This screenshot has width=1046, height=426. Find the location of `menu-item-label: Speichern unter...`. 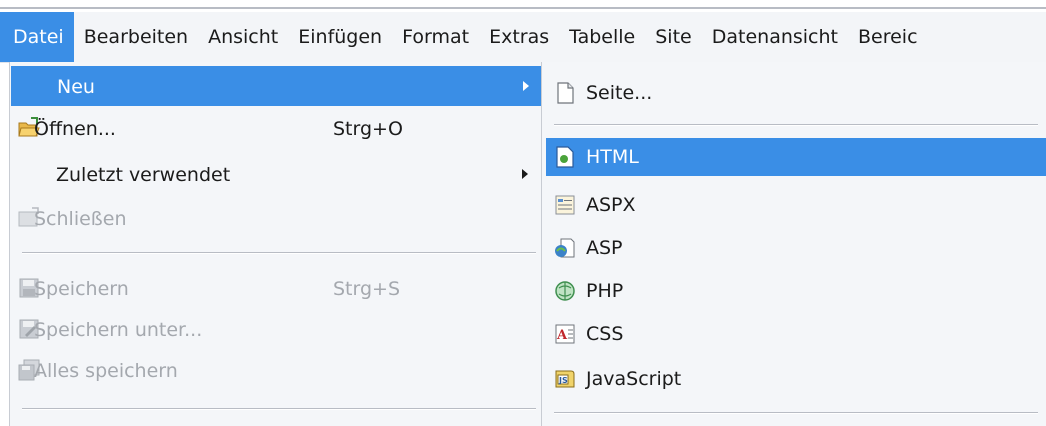

menu-item-label: Speichern unter... is located at coordinates (118, 330).